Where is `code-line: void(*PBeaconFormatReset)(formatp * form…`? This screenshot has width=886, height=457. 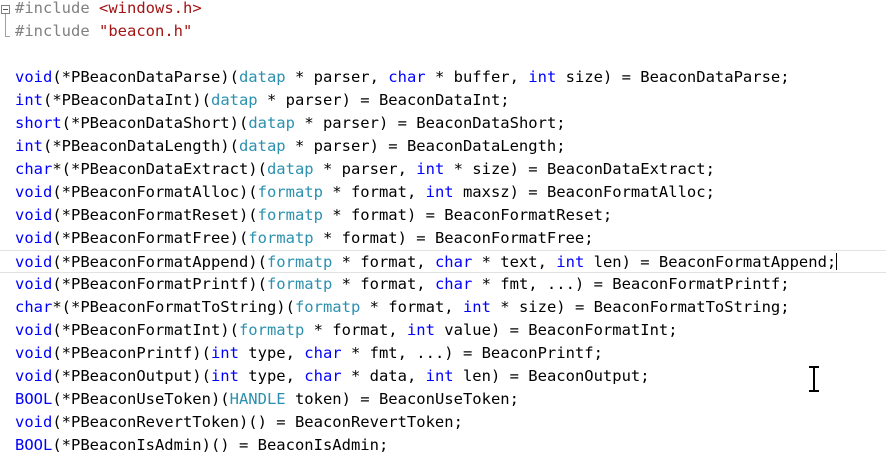
code-line: void(*PBeaconFormatReset)(formatp * form… is located at coordinates (443, 215).